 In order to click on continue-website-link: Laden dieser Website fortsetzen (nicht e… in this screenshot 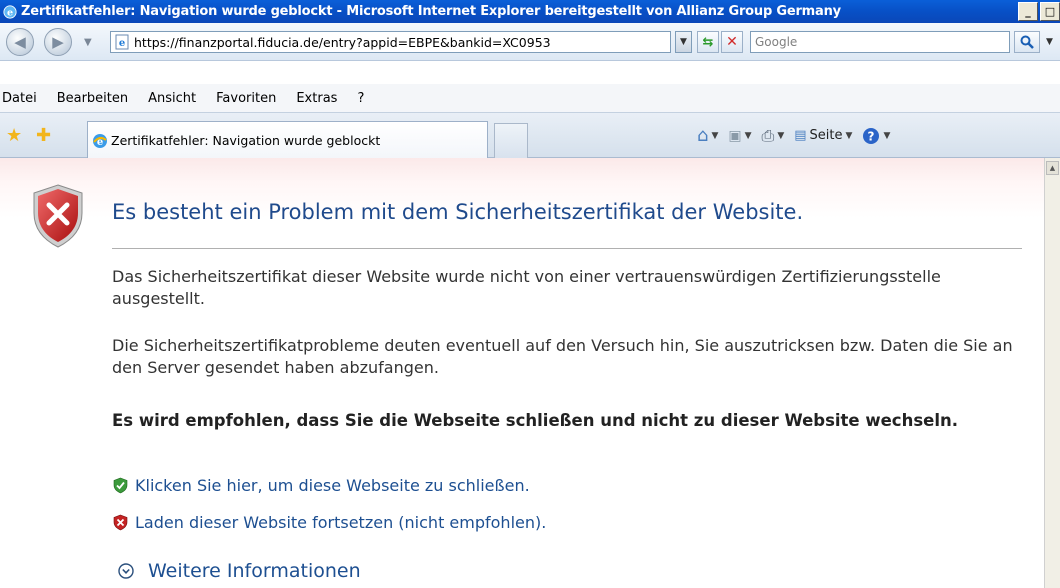, I will do `click(329, 522)`.